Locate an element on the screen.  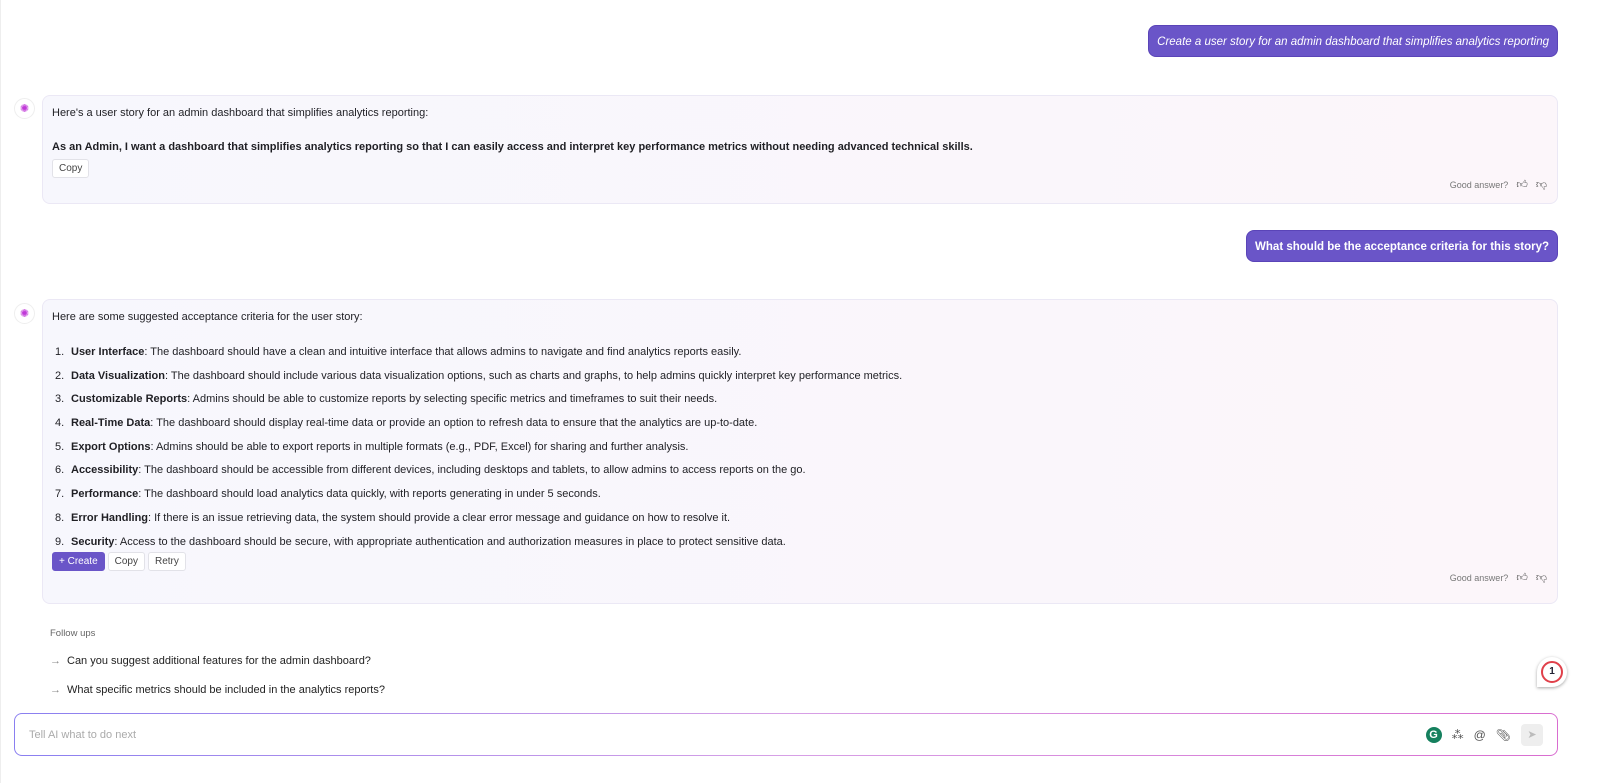
item-number: 5. is located at coordinates (60, 446).